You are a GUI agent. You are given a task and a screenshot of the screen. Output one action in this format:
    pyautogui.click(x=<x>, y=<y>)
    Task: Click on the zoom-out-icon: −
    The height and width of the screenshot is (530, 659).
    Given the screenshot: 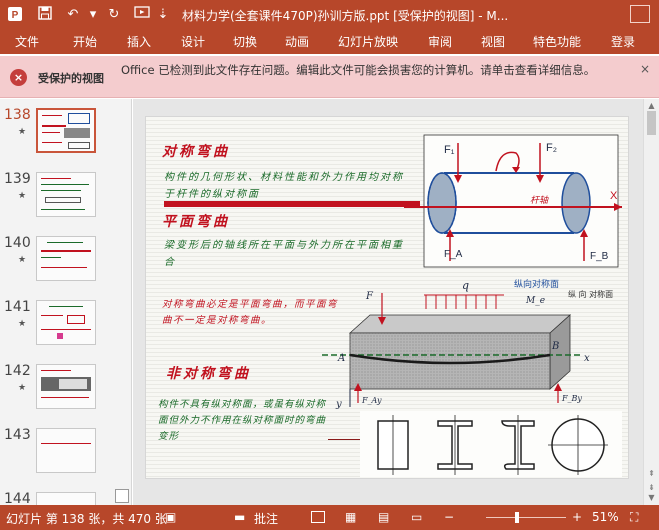 What is the action you would take?
    pyautogui.click(x=449, y=517)
    